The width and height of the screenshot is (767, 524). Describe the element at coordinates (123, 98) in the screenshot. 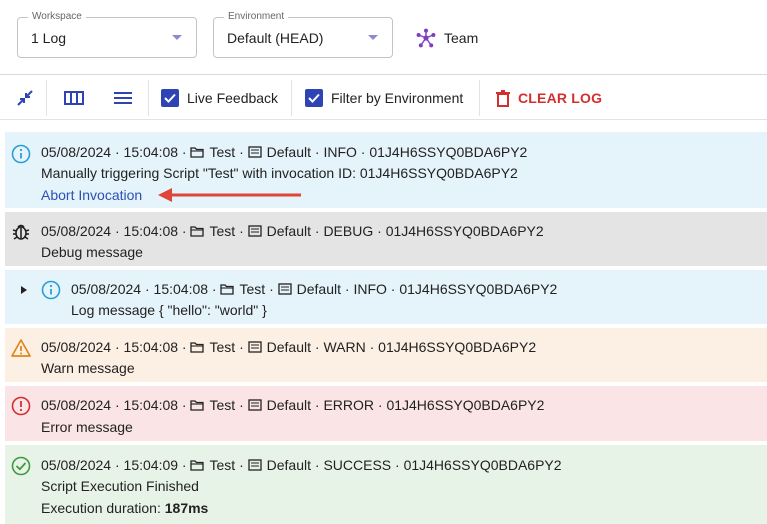

I see `menu-button` at that location.